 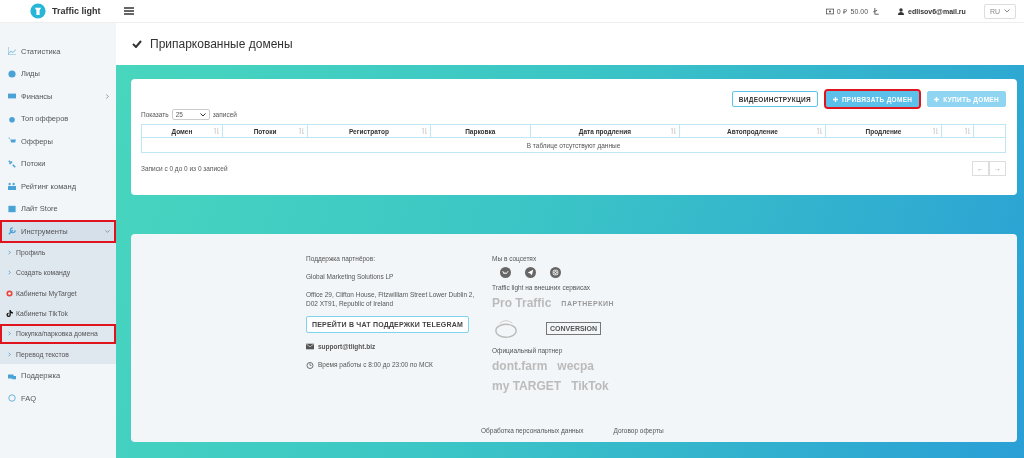 What do you see at coordinates (876, 11) in the screenshot?
I see `points-icon` at bounding box center [876, 11].